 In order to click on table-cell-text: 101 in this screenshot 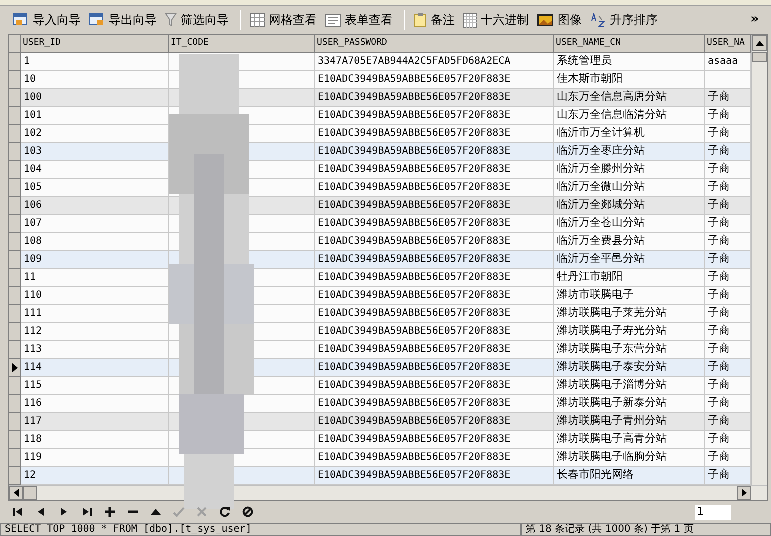, I will do `click(33, 116)`.